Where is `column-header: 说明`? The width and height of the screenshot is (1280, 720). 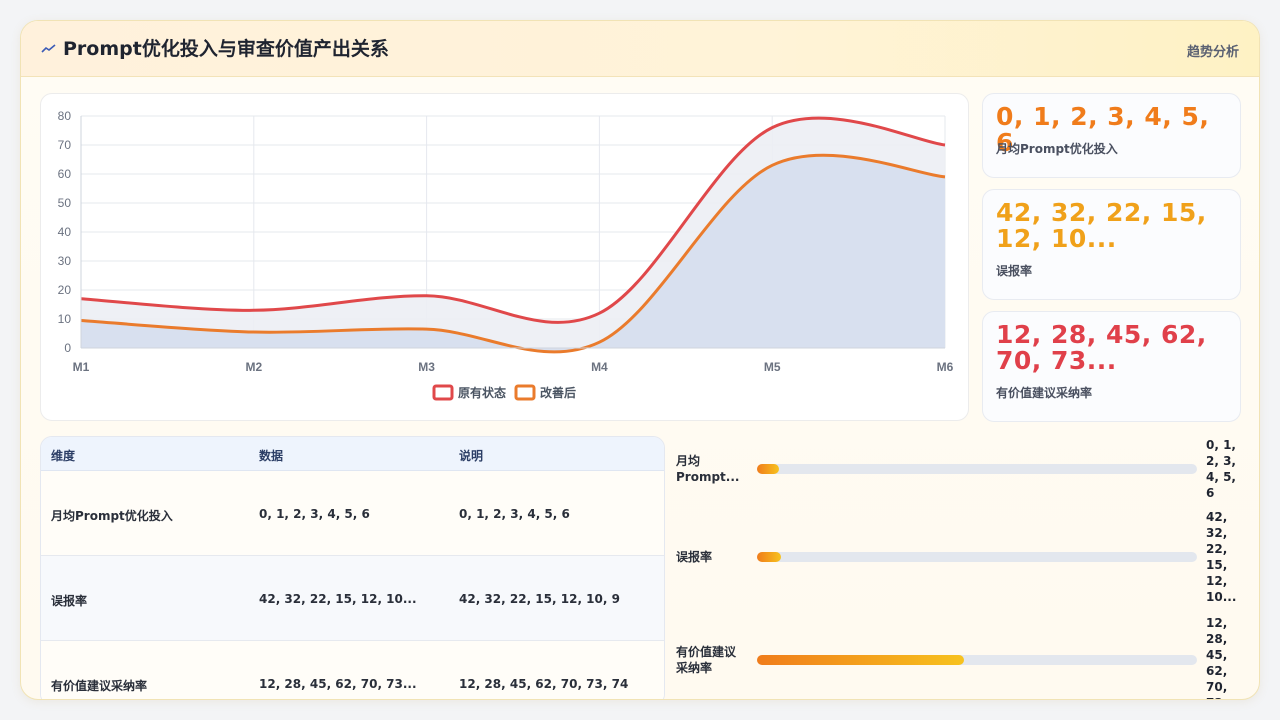
column-header: 说明 is located at coordinates (471, 456).